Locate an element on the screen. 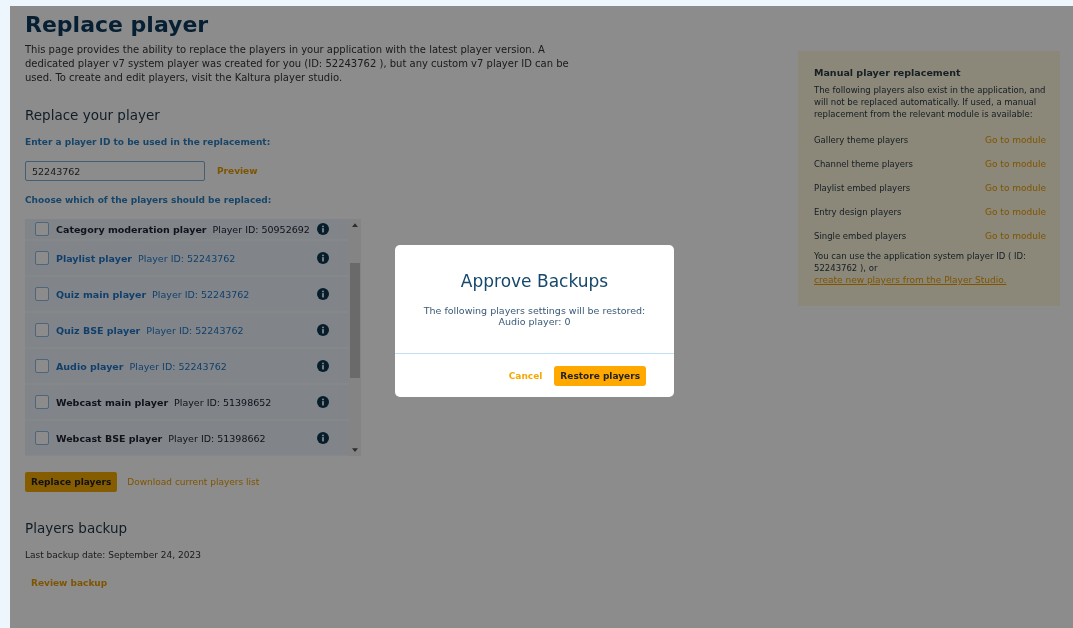 This screenshot has height=628, width=1073. player-name: Playlist player is located at coordinates (94, 258).